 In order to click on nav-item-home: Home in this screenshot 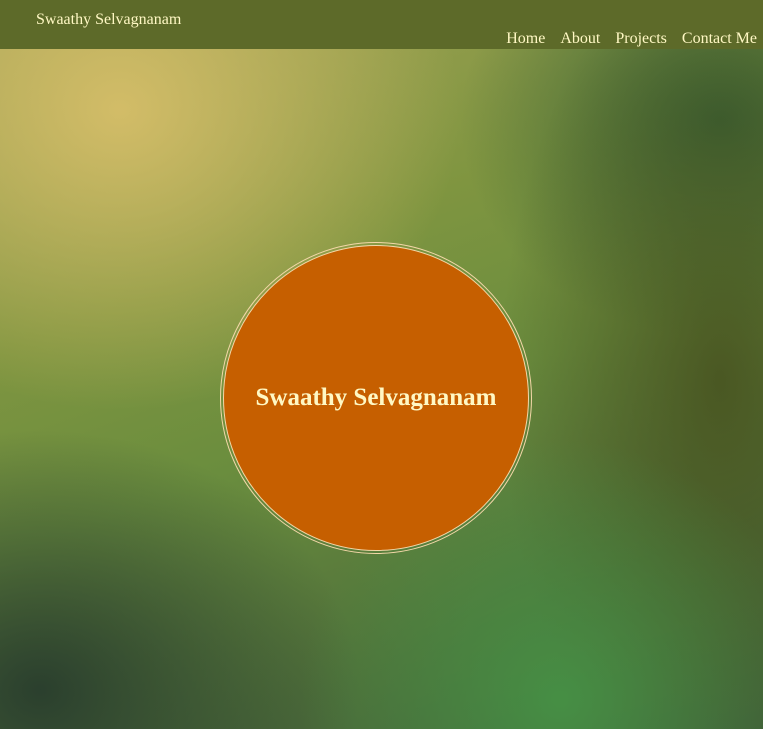, I will do `click(525, 39)`.